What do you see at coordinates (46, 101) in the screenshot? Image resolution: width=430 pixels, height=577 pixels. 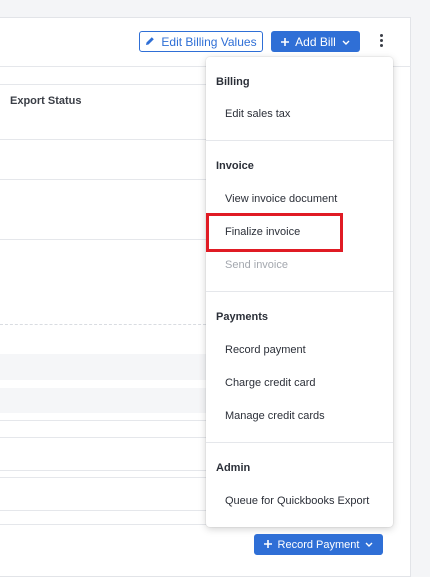 I see `export-status-header: Export Status` at bounding box center [46, 101].